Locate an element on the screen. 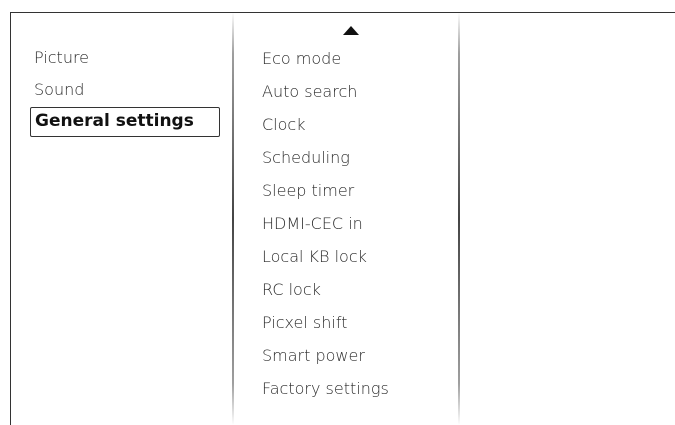 Image resolution: width=675 pixels, height=425 pixels. main-menu-item-sound: Sound is located at coordinates (128, 90).